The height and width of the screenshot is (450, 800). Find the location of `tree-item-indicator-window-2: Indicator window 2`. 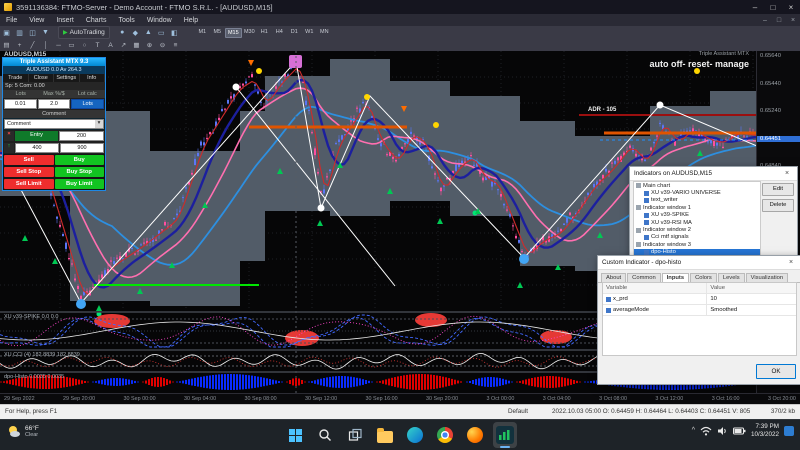

tree-item-indicator-window-2: Indicator window 2 is located at coordinates (697, 229).